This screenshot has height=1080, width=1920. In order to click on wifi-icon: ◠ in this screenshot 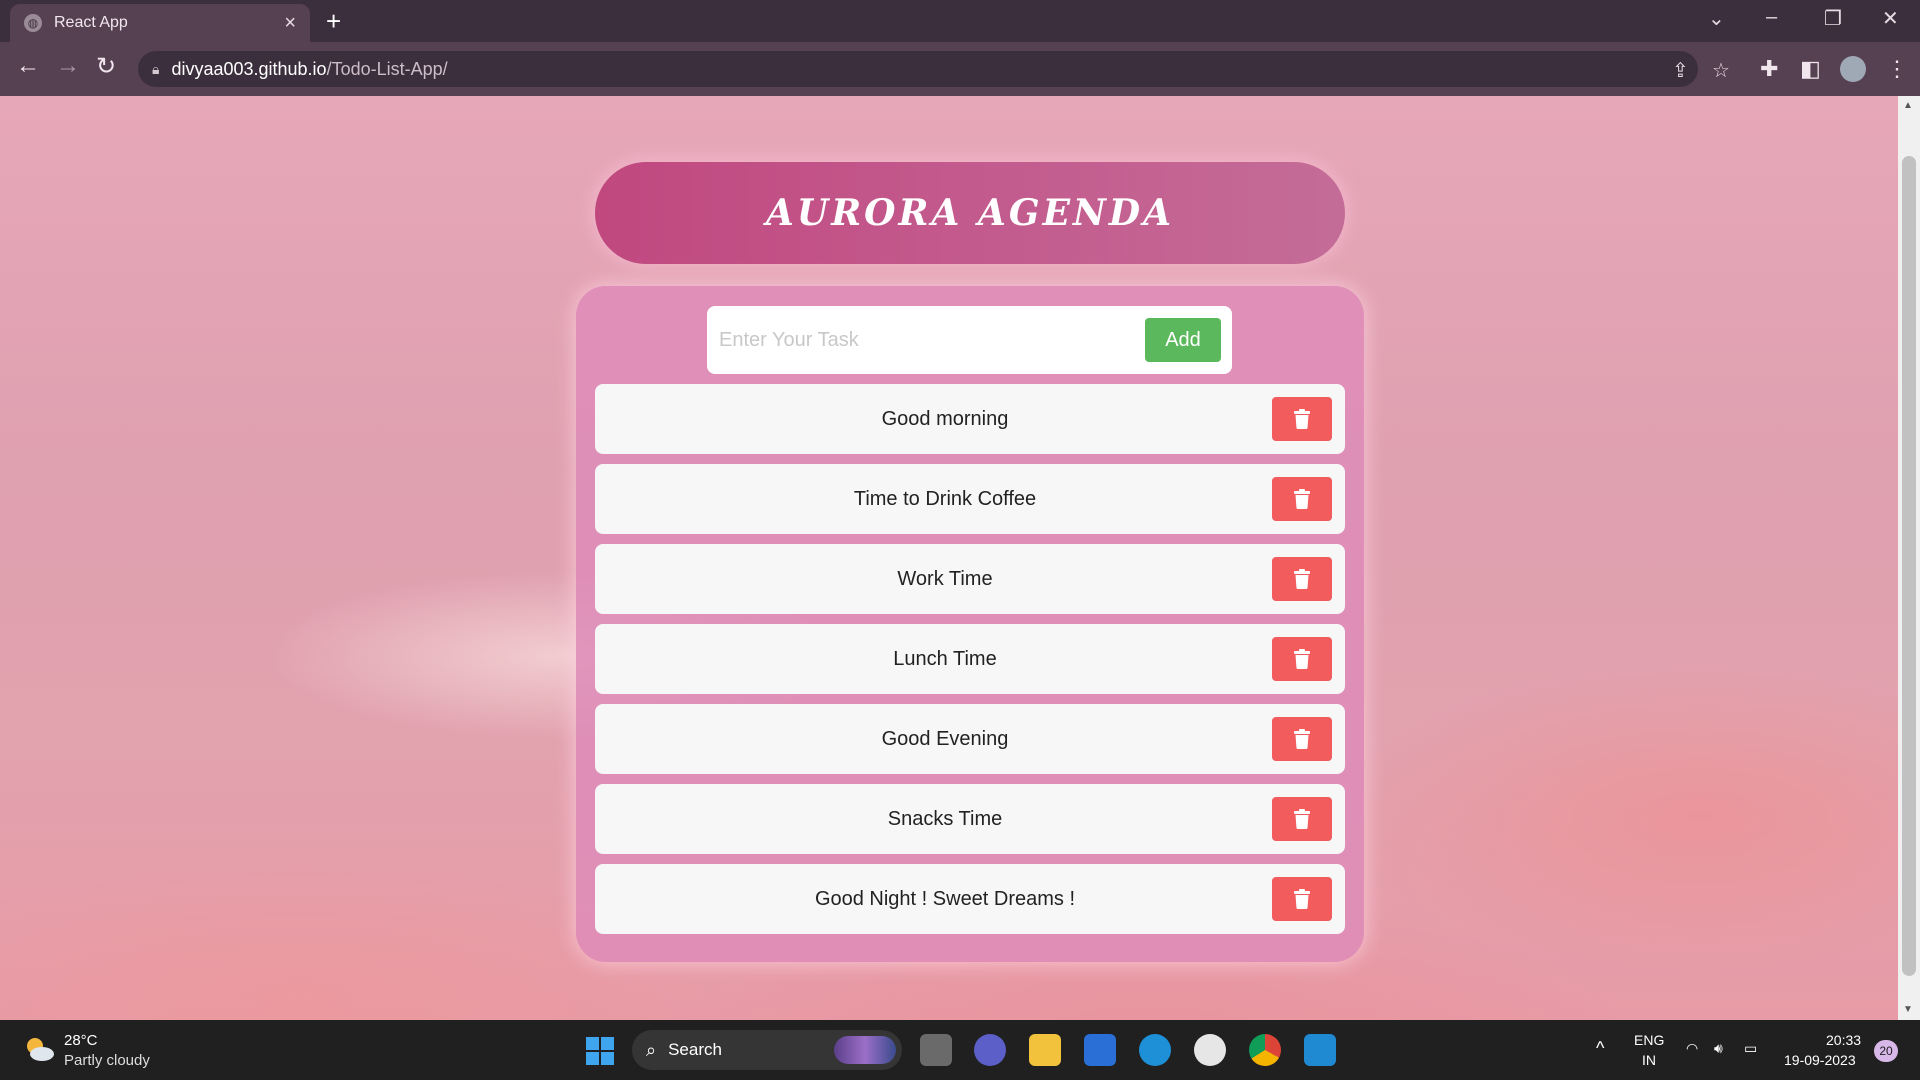, I will do `click(1692, 1048)`.